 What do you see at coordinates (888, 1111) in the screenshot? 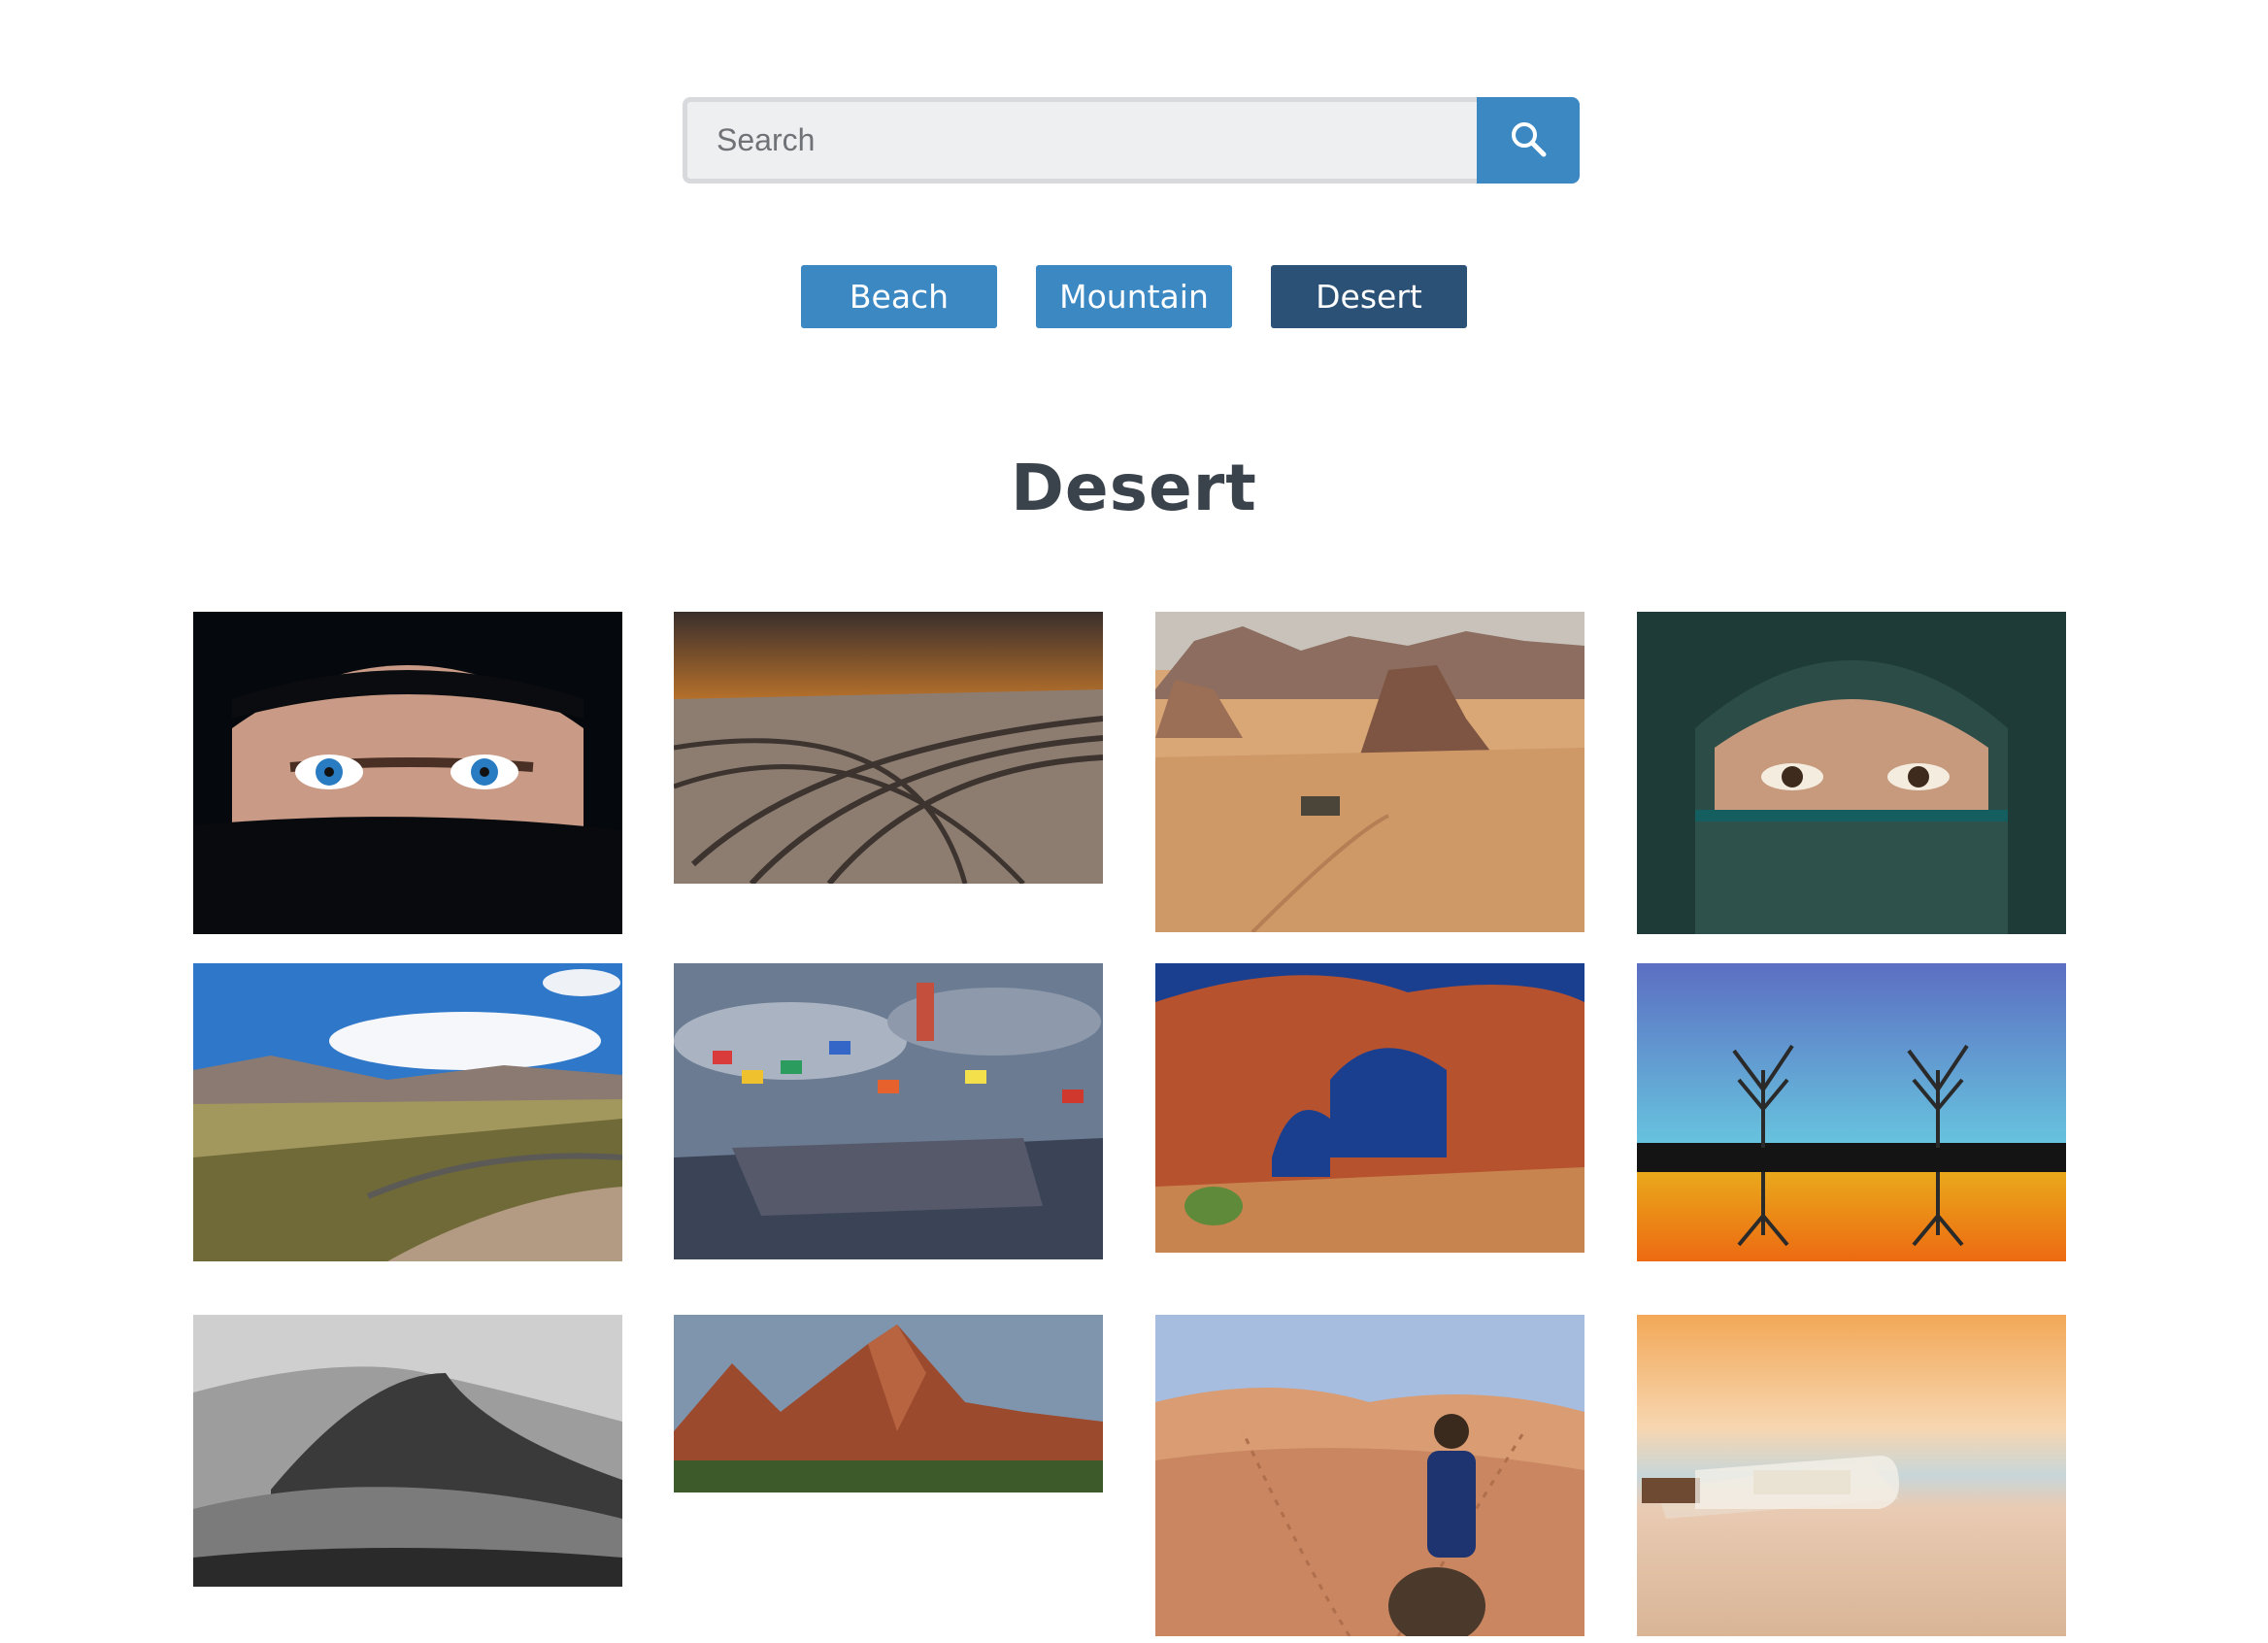
I see `photo-salt-flat-flags-monument` at bounding box center [888, 1111].